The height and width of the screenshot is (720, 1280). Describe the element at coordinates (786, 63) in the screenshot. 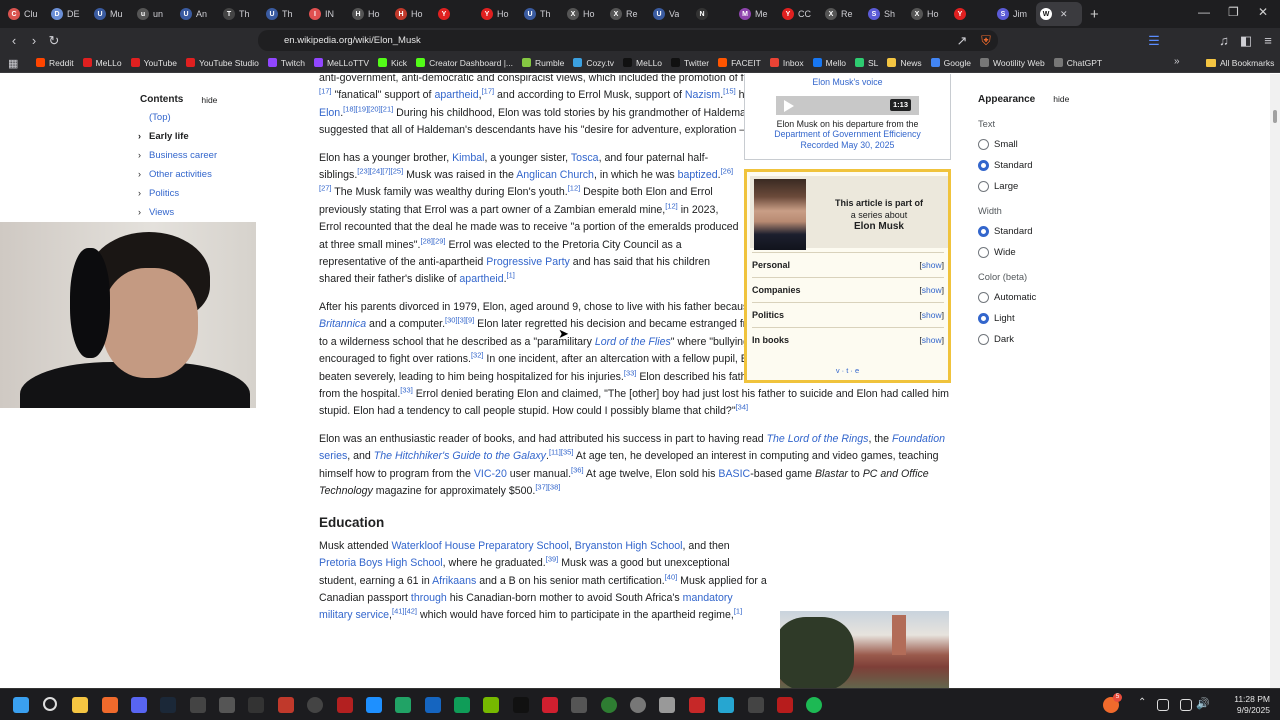

I see `bookmark-item: Inbox` at that location.